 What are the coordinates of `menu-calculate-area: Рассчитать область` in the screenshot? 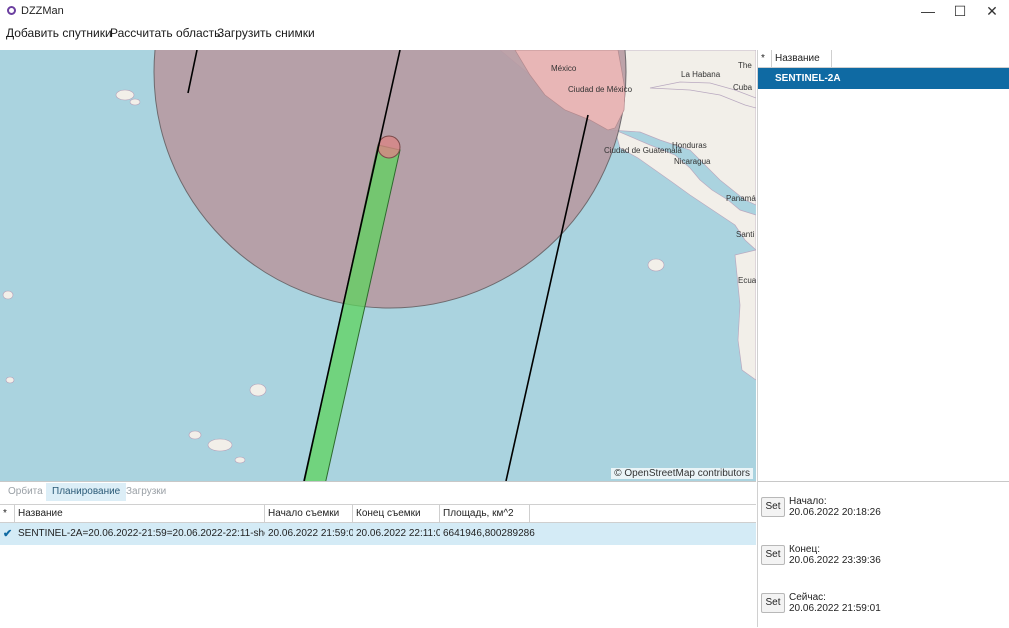 It's located at (165, 33).